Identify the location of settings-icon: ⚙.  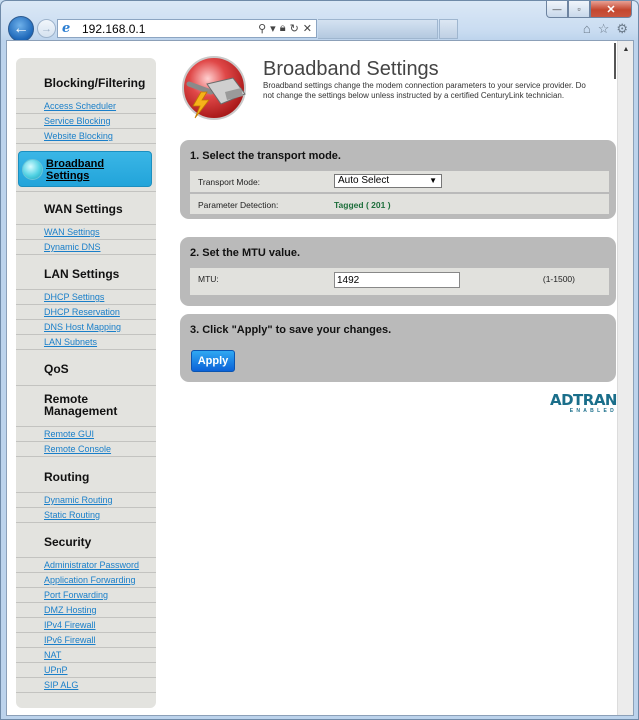
(622, 29).